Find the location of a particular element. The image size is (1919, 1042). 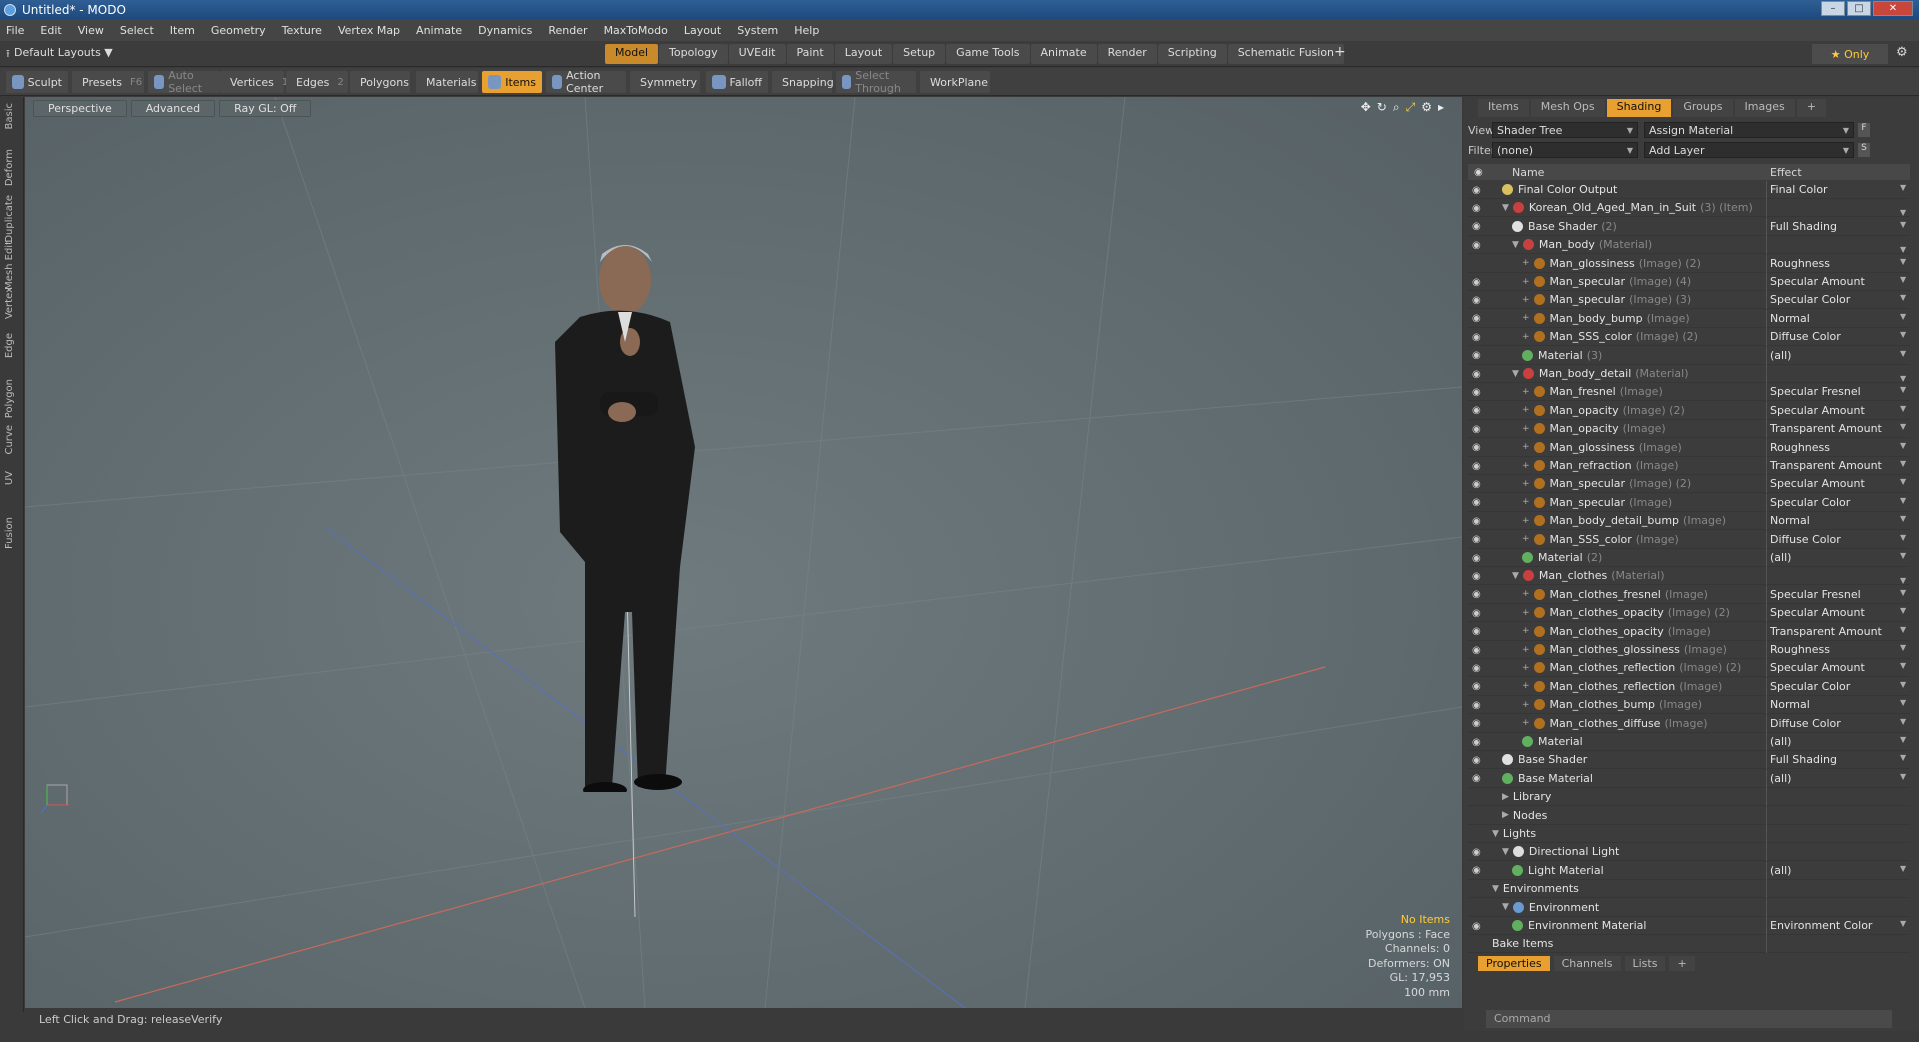

effect-dropdown: Transparent Amount is located at coordinates (1838, 428).